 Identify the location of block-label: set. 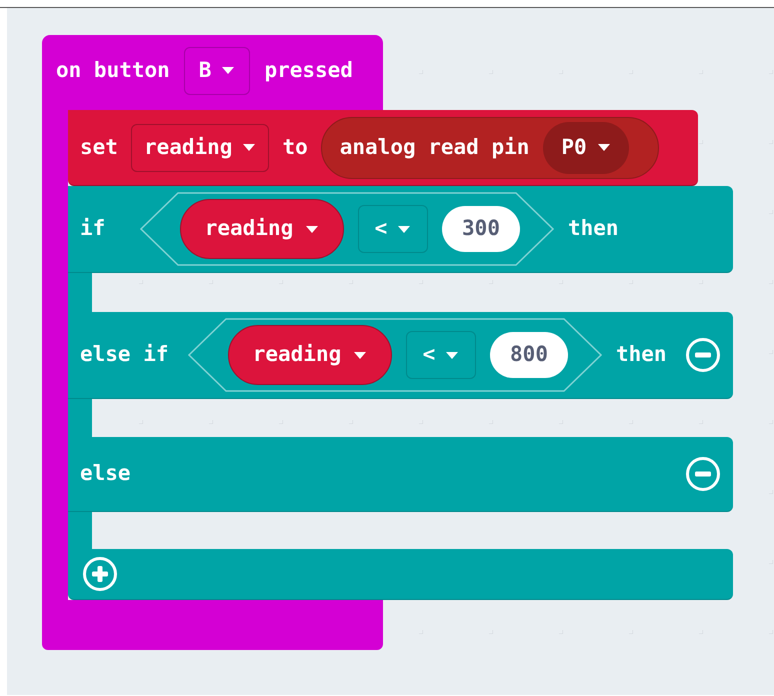
(99, 147).